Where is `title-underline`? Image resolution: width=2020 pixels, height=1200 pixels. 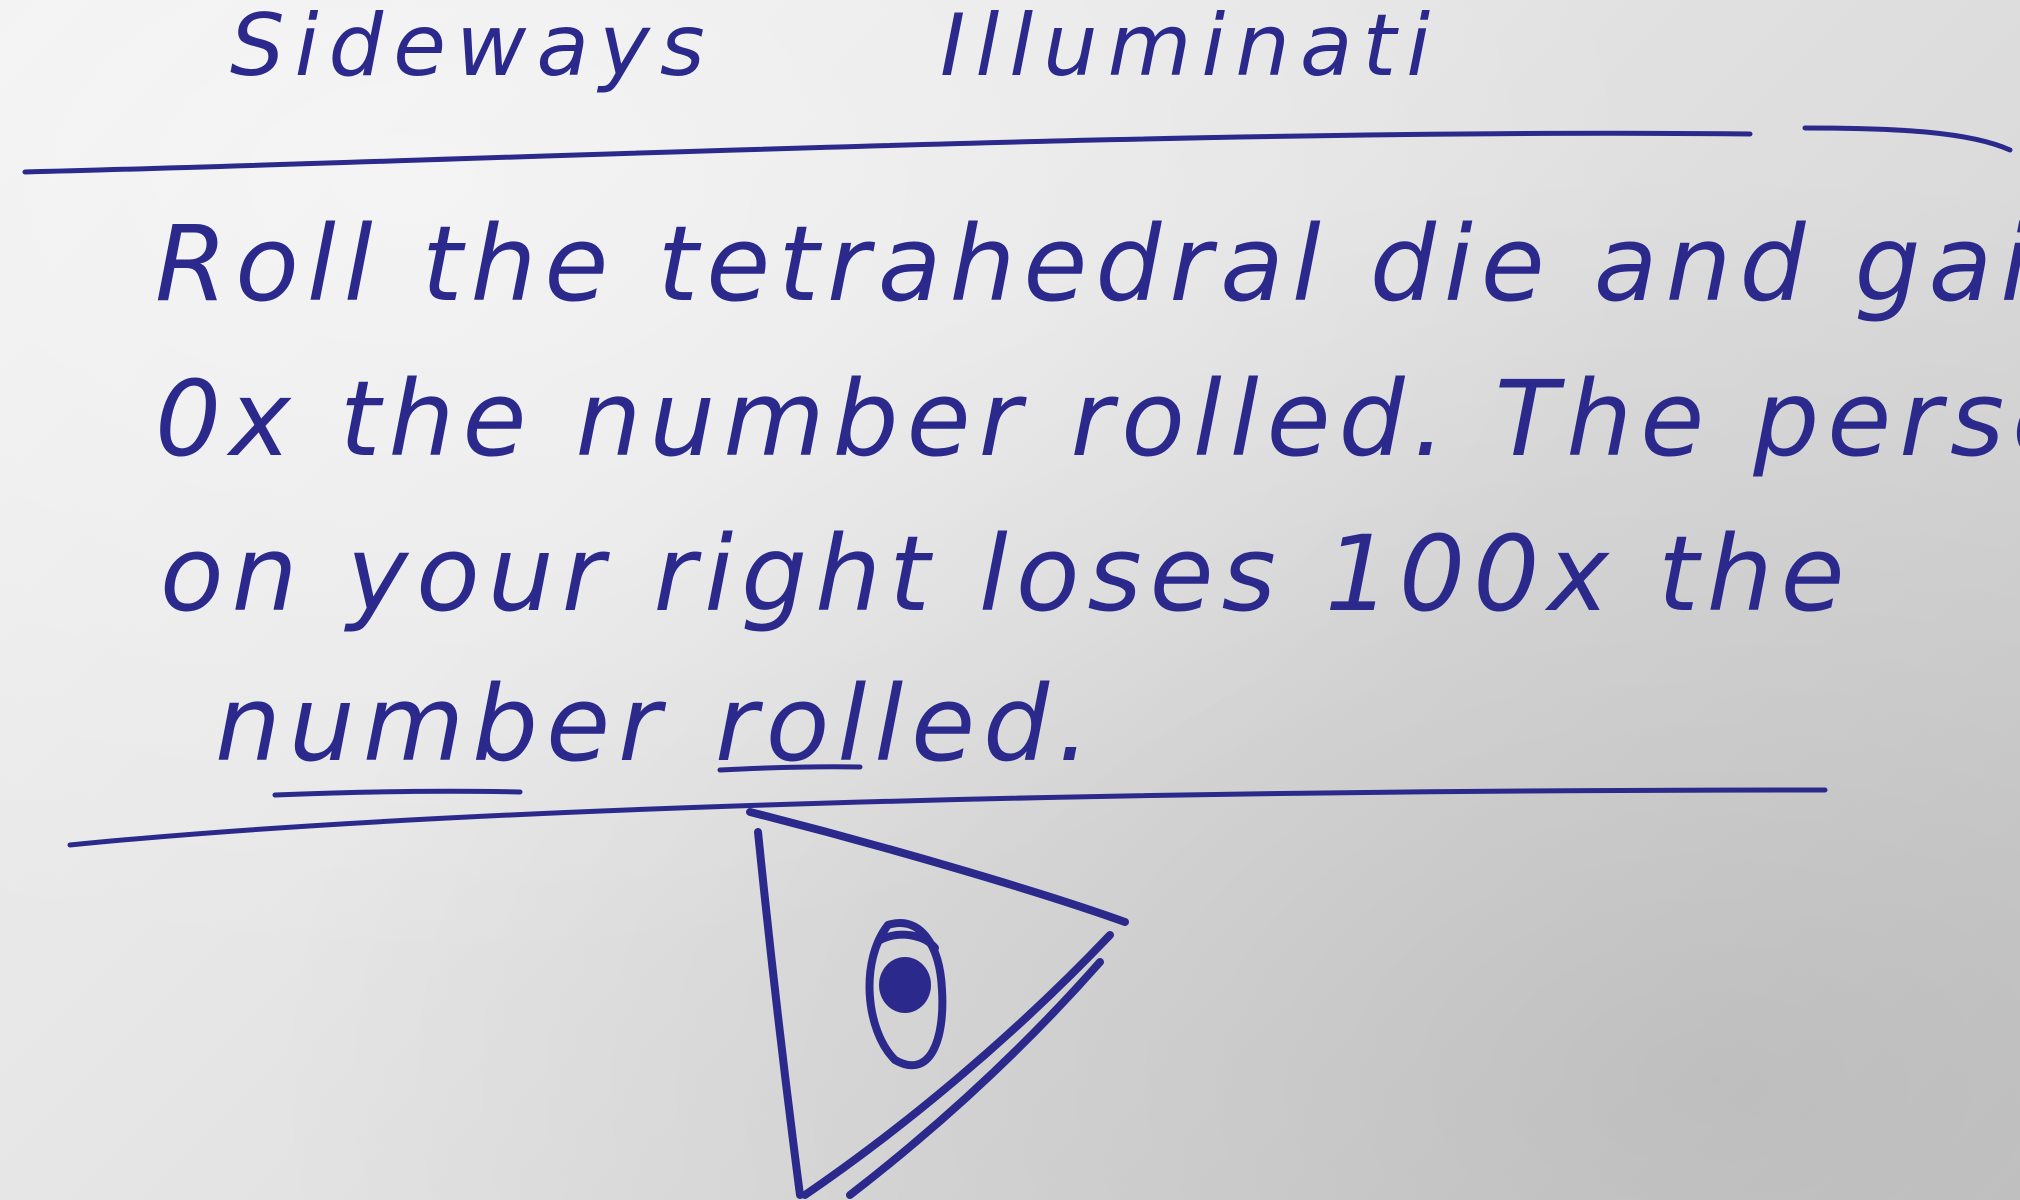
title-underline is located at coordinates (1017, 150).